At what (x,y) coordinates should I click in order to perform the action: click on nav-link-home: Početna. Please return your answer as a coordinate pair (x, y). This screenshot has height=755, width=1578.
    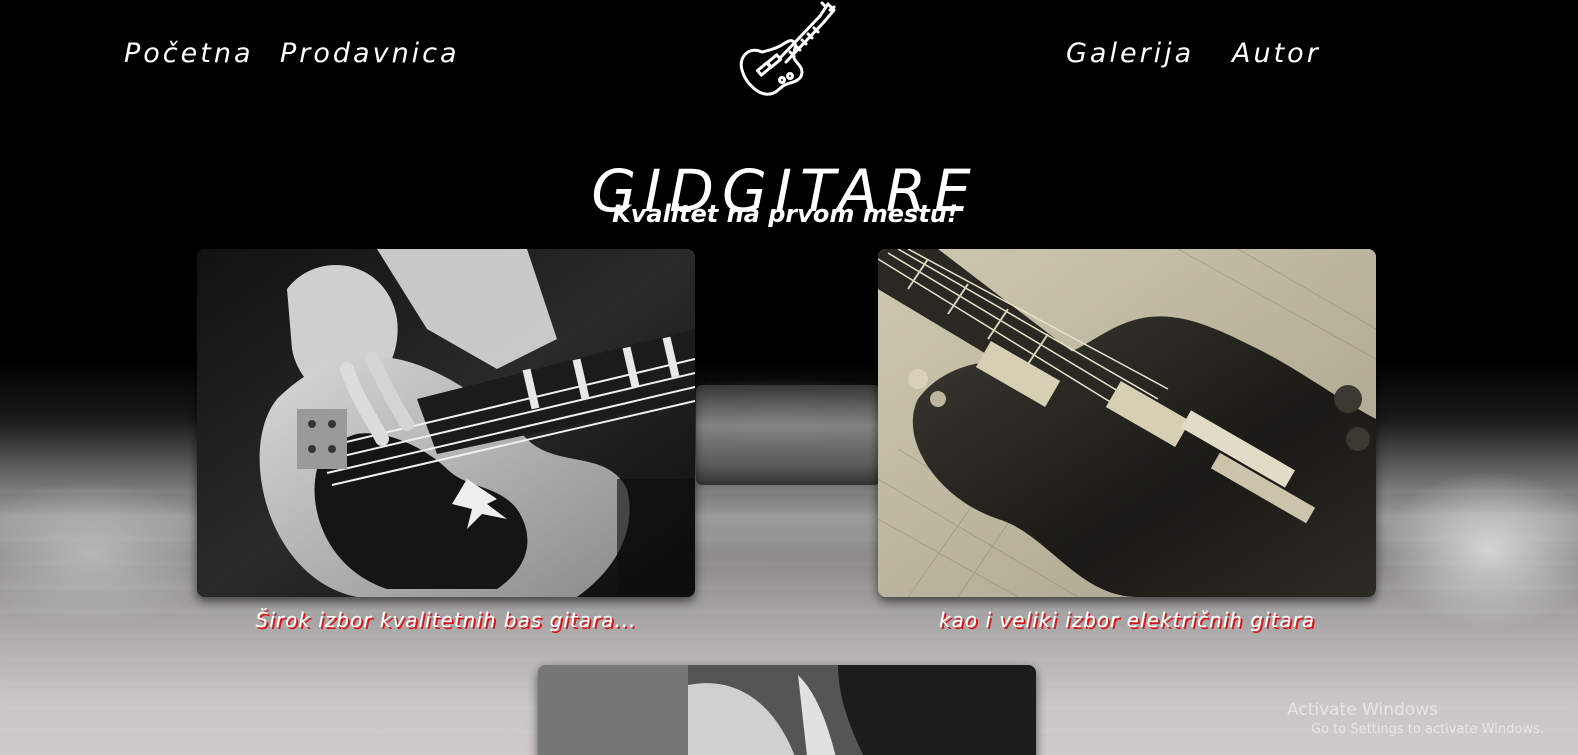
    Looking at the image, I should click on (189, 53).